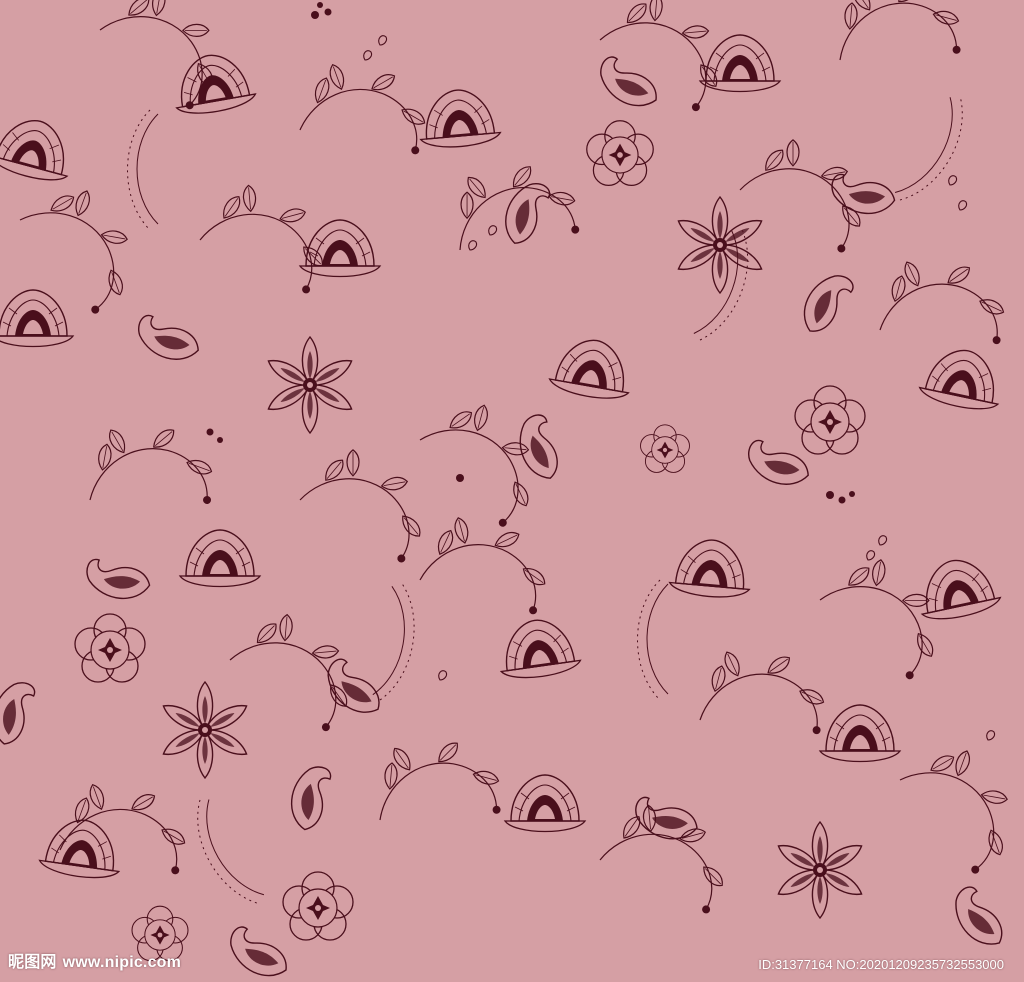  What do you see at coordinates (122, 962) in the screenshot?
I see `watermark-brand-url: www.nipic.com` at bounding box center [122, 962].